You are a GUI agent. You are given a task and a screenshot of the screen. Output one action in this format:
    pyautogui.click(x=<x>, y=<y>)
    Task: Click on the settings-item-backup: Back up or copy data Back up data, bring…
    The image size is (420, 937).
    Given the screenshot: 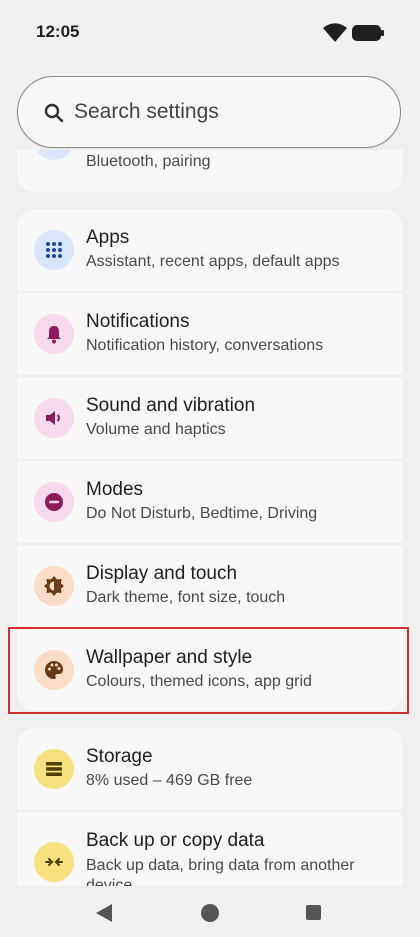 What is the action you would take?
    pyautogui.click(x=210, y=849)
    